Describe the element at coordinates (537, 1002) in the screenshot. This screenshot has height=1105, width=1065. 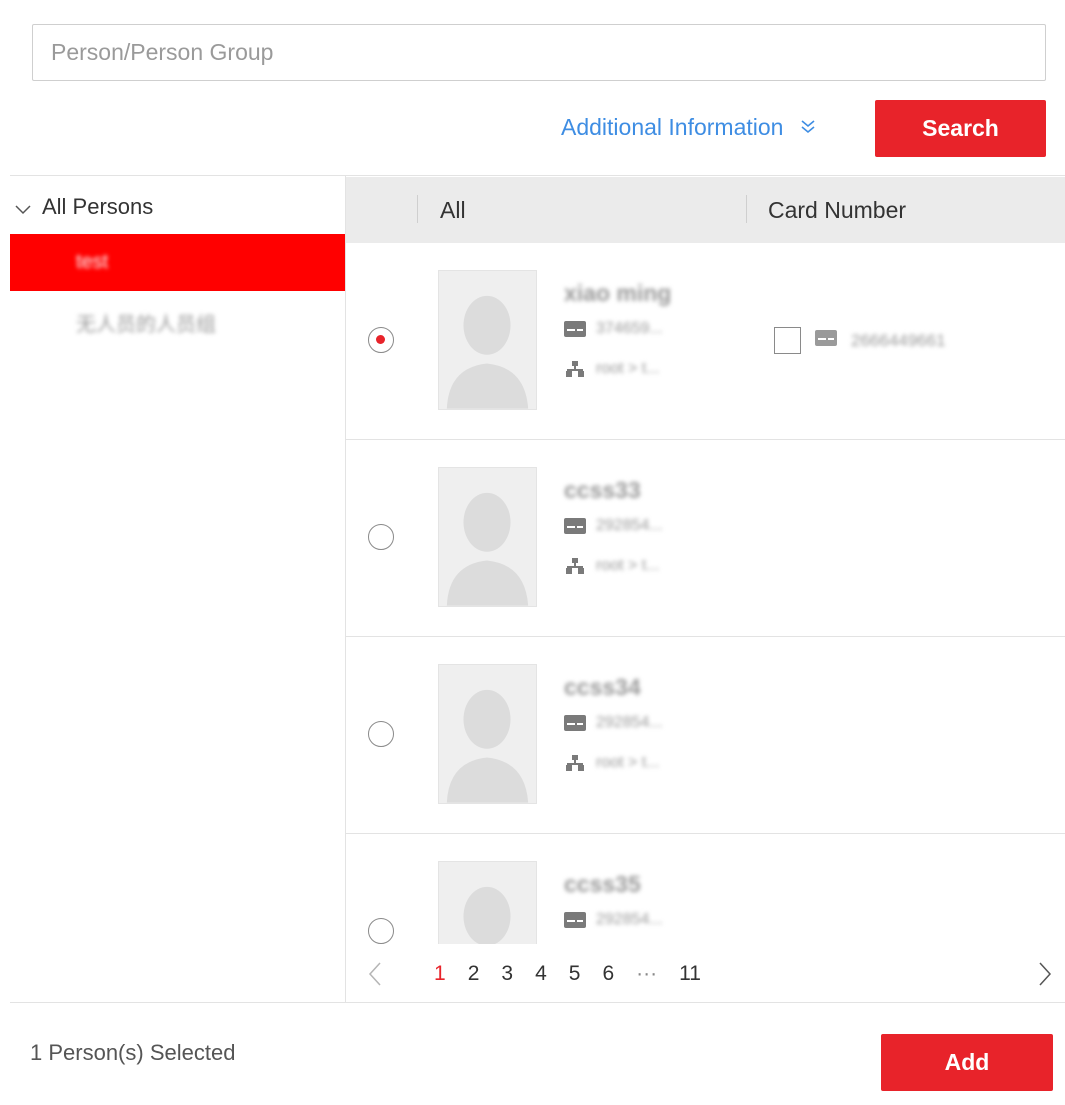
I see `footer-divider` at that location.